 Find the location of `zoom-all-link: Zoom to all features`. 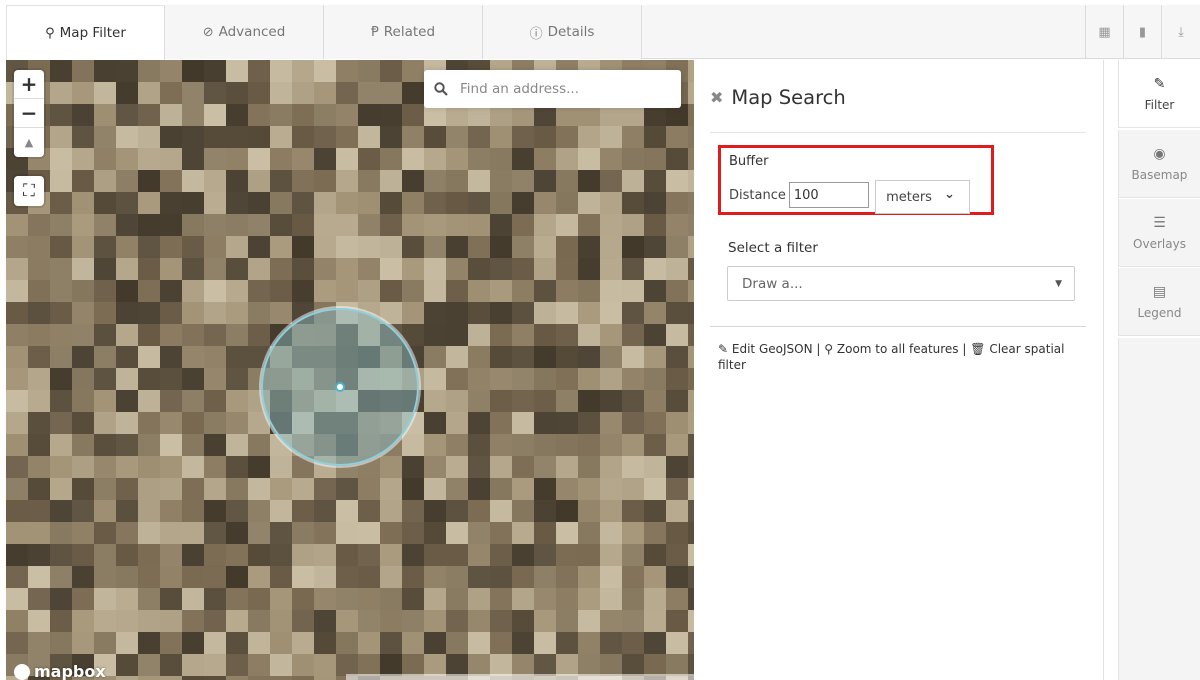

zoom-all-link: Zoom to all features is located at coordinates (898, 349).